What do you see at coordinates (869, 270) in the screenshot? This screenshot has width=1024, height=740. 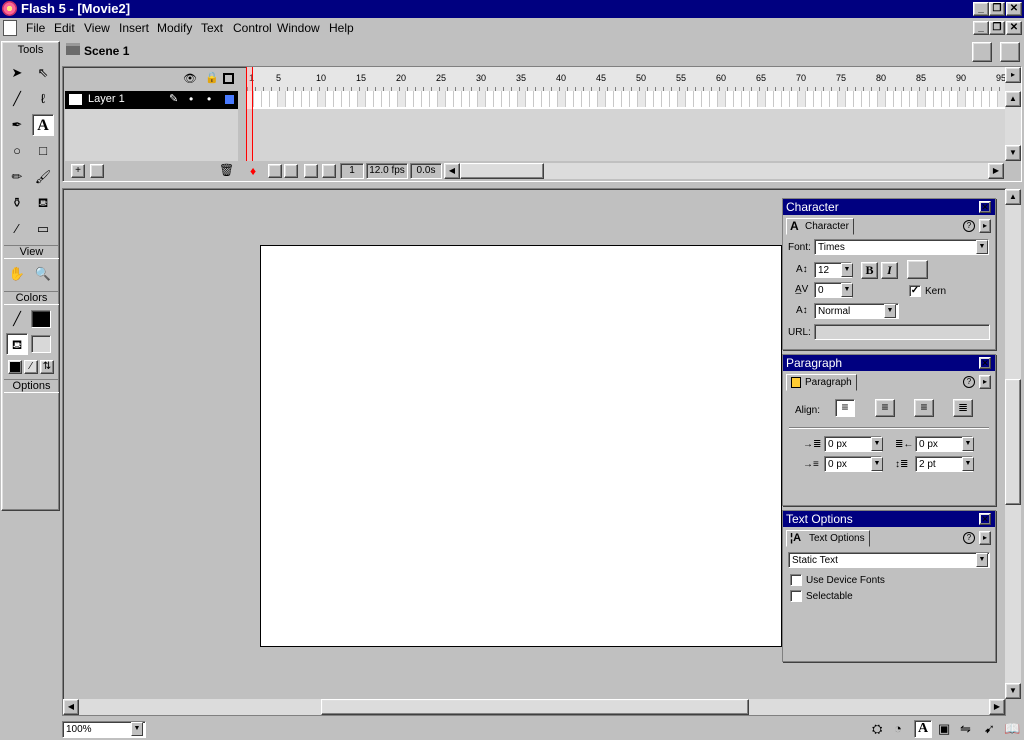 I see `bold-button: B` at bounding box center [869, 270].